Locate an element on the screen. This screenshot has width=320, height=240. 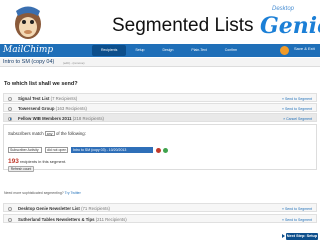
try-link: Try Twitter is located at coordinates (73, 193).